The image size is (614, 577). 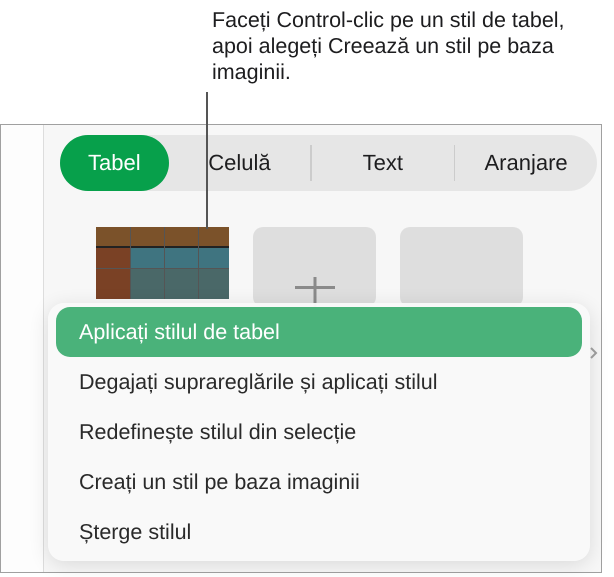 I want to click on callout-text: Faceți Control-clic pe un stil de tabel, apoi alegeți Creează un stil pe baza imaginii., so click(x=388, y=46).